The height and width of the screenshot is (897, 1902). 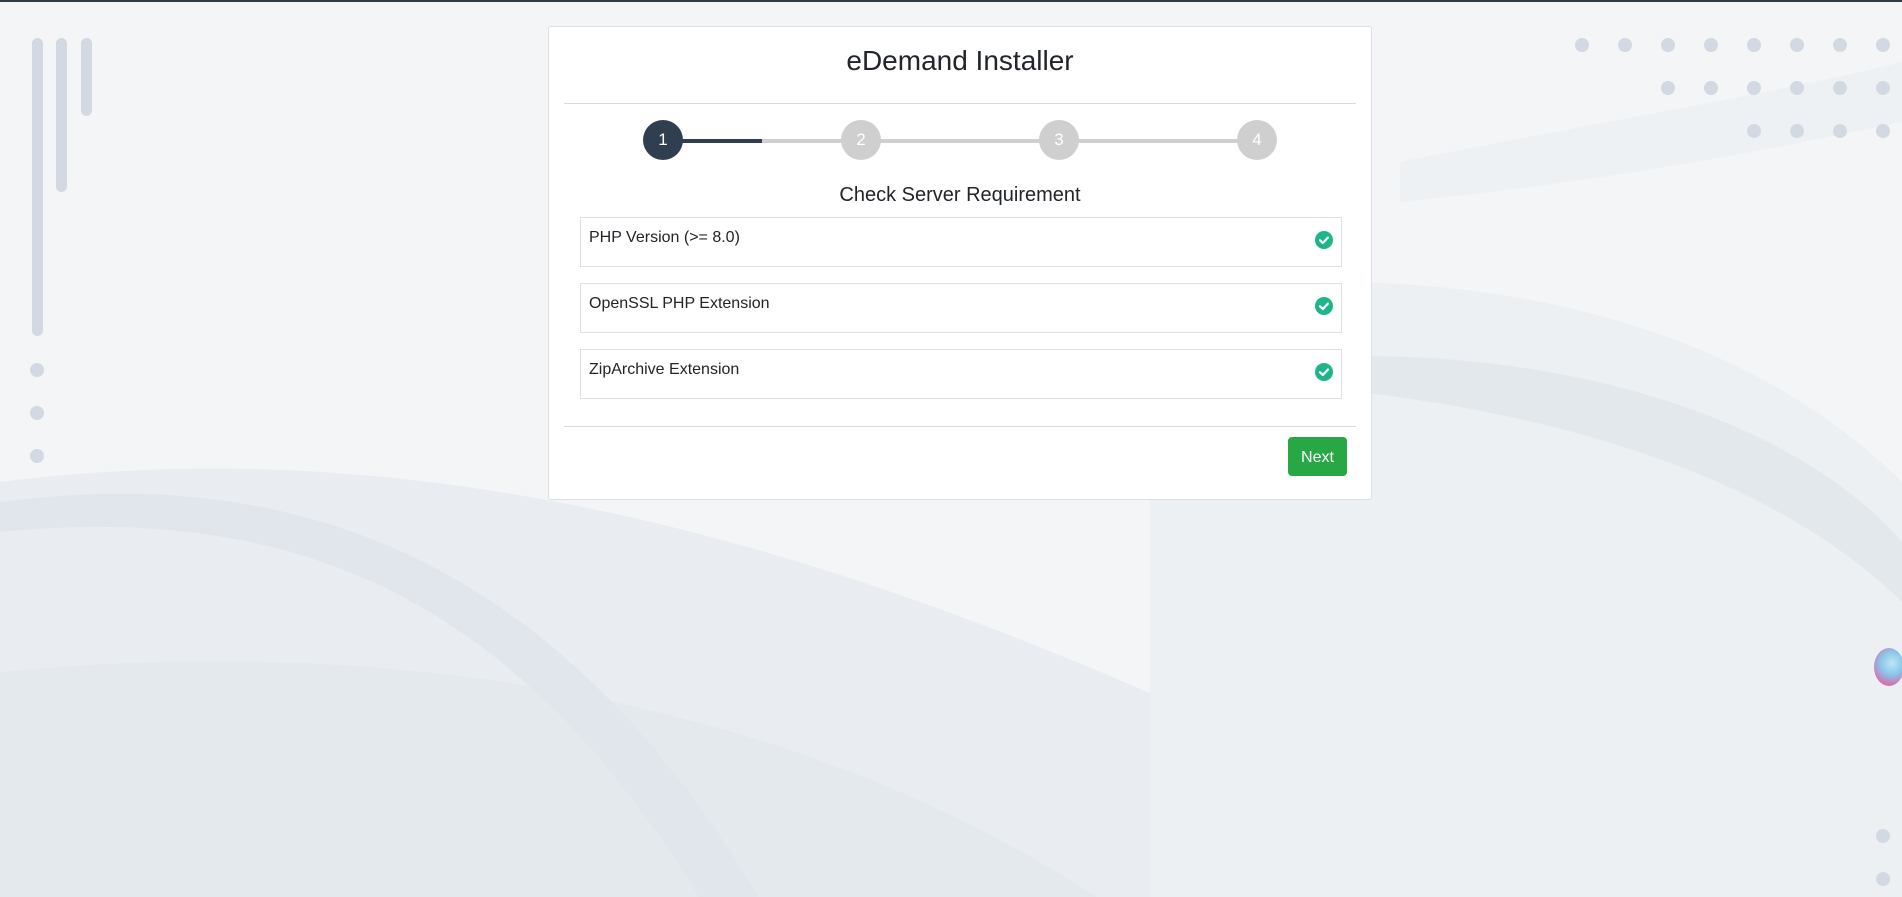 What do you see at coordinates (679, 303) in the screenshot?
I see `requirement-label: OpenSSL PHP Extension` at bounding box center [679, 303].